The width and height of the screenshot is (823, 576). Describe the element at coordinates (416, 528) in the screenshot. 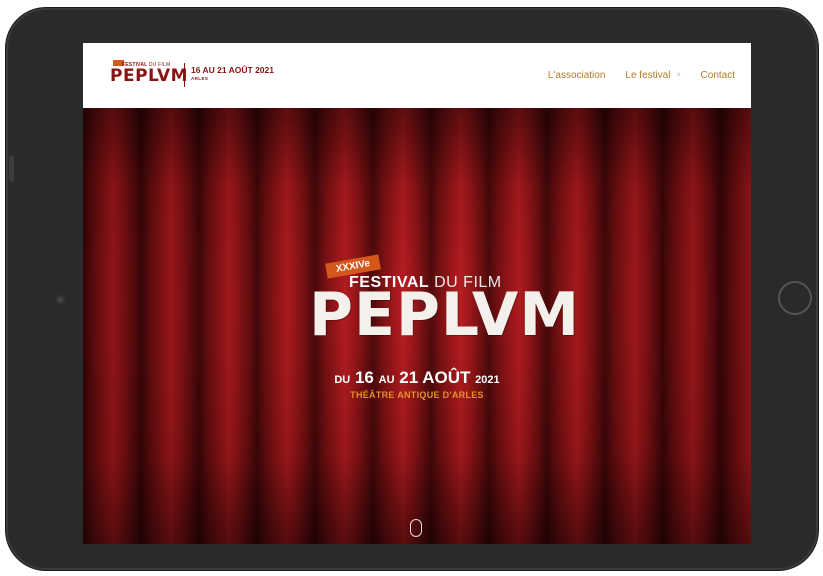

I see `scroll-down-icon` at that location.